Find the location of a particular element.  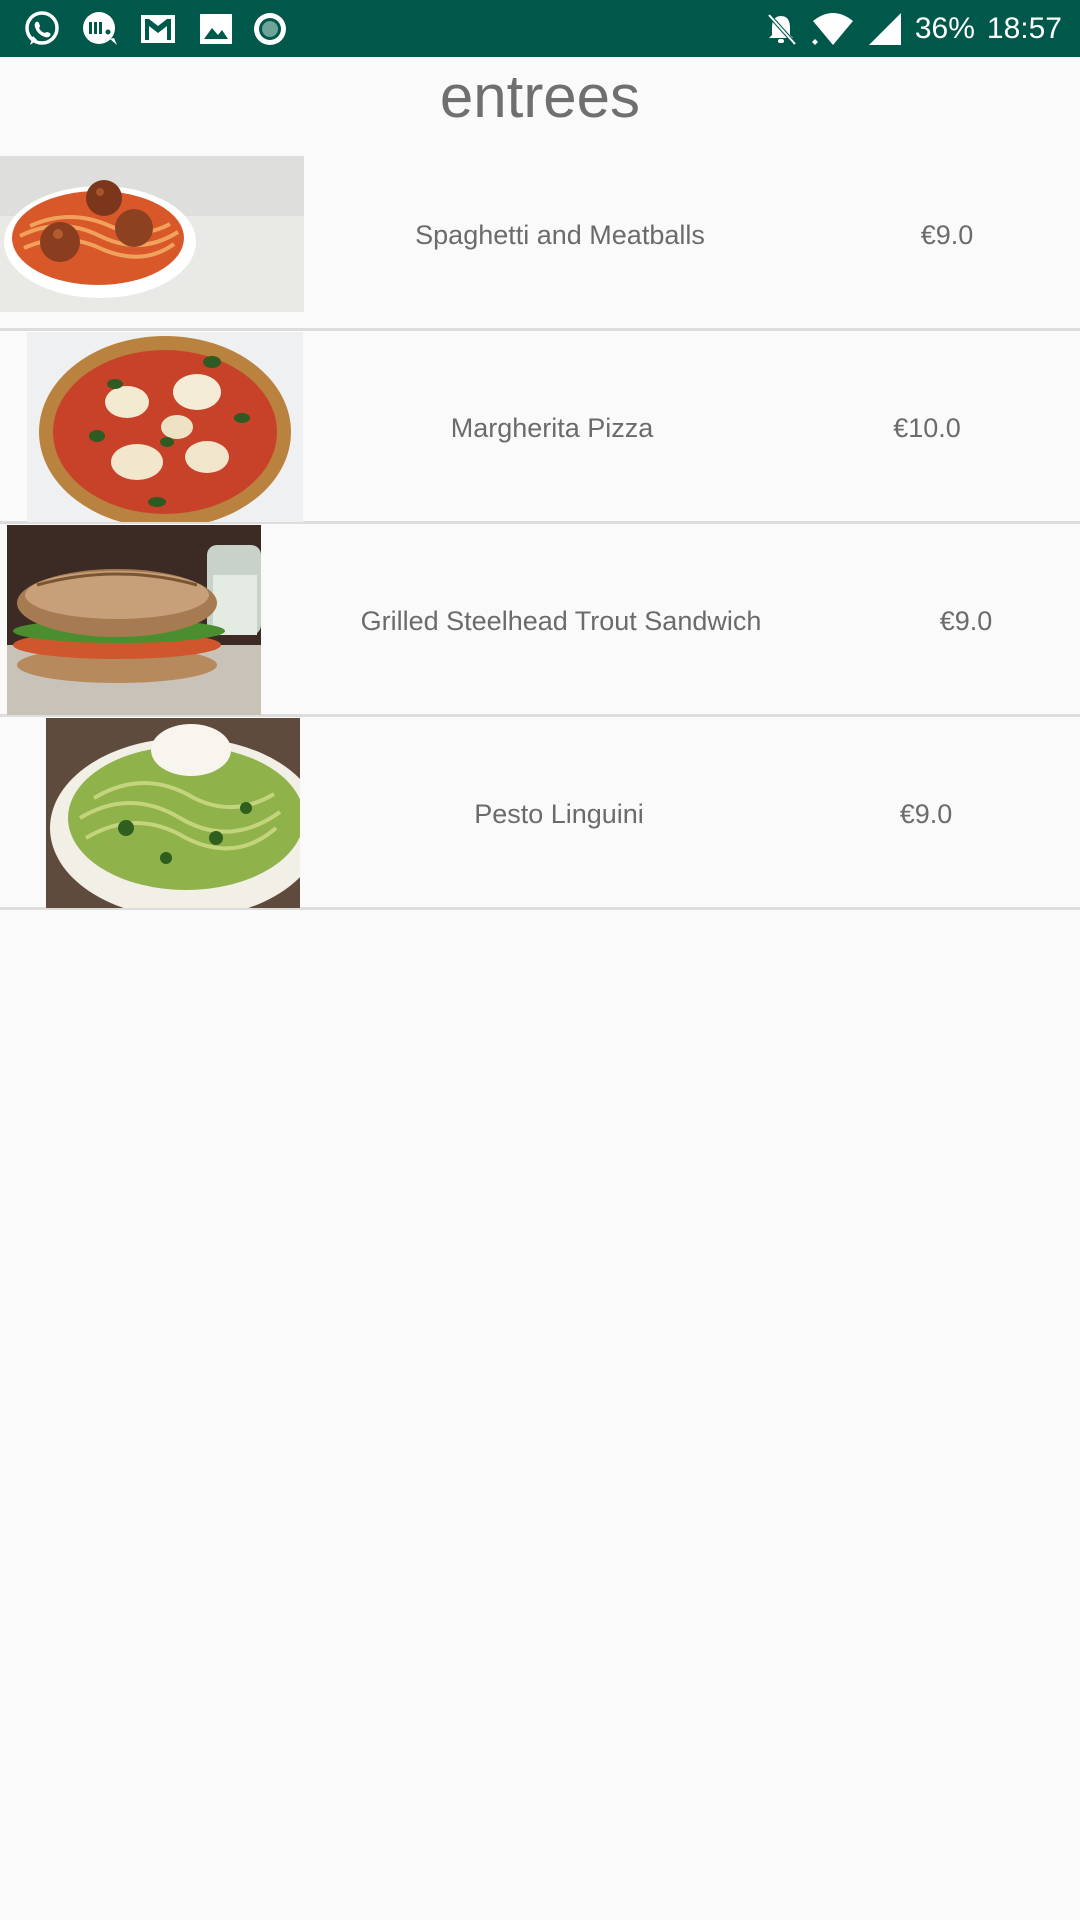

page-title: entrees is located at coordinates (540, 96).